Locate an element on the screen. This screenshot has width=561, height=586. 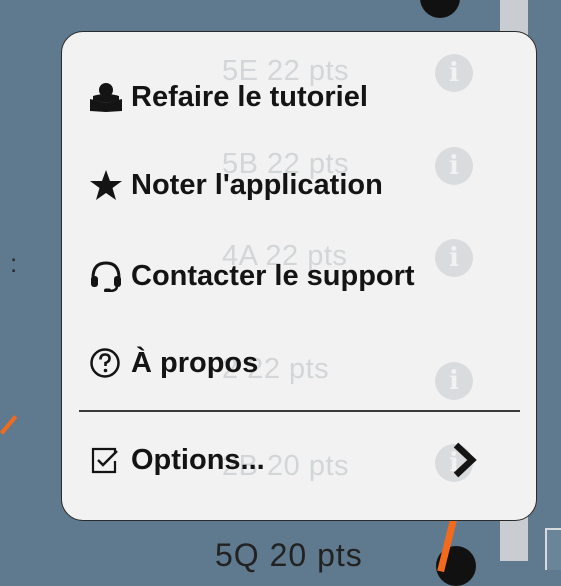
menu-item-contact-support: Contacter le support is located at coordinates (252, 276).